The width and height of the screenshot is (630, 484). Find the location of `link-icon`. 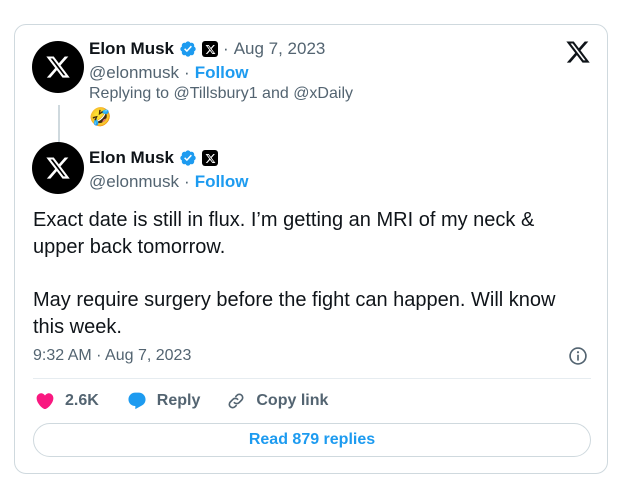

link-icon is located at coordinates (236, 401).